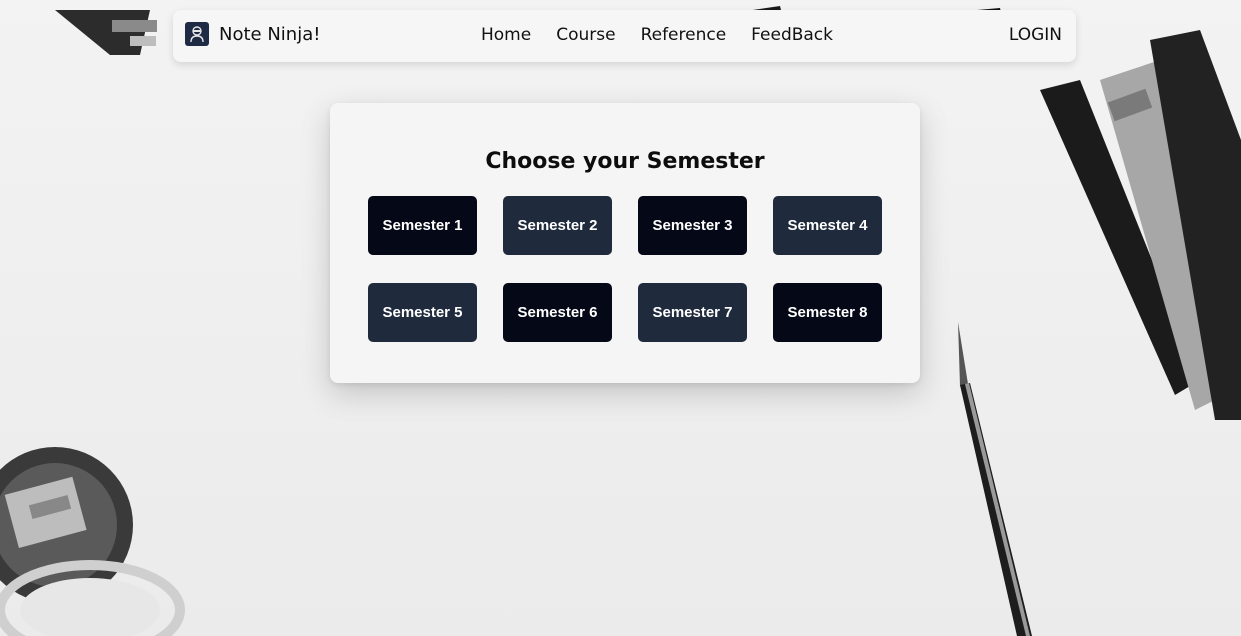 The width and height of the screenshot is (1241, 636). I want to click on semester-4-button: Semester 4, so click(827, 225).